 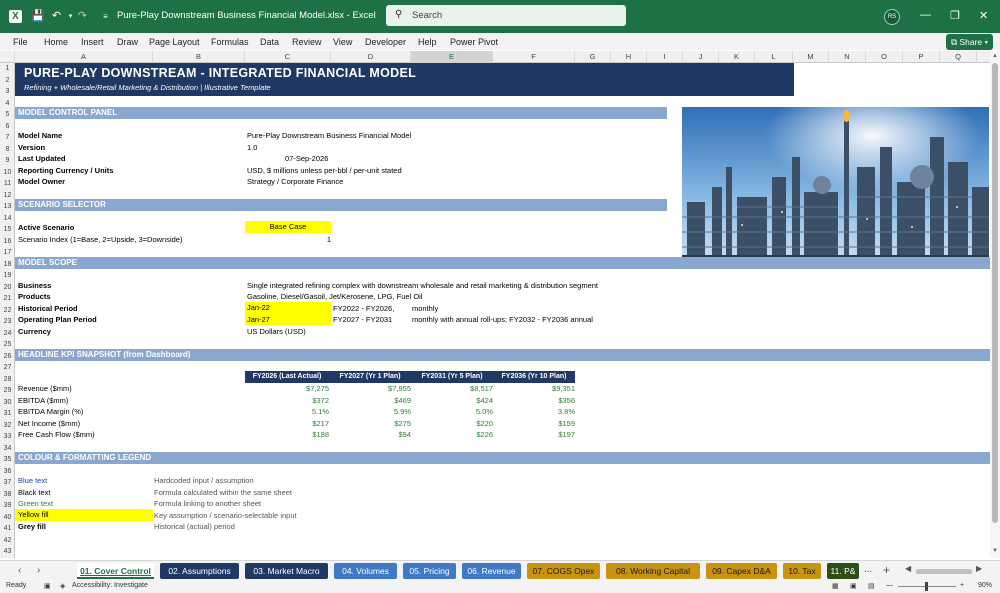 What do you see at coordinates (925, 15) in the screenshot?
I see `minimize-icon: —` at bounding box center [925, 15].